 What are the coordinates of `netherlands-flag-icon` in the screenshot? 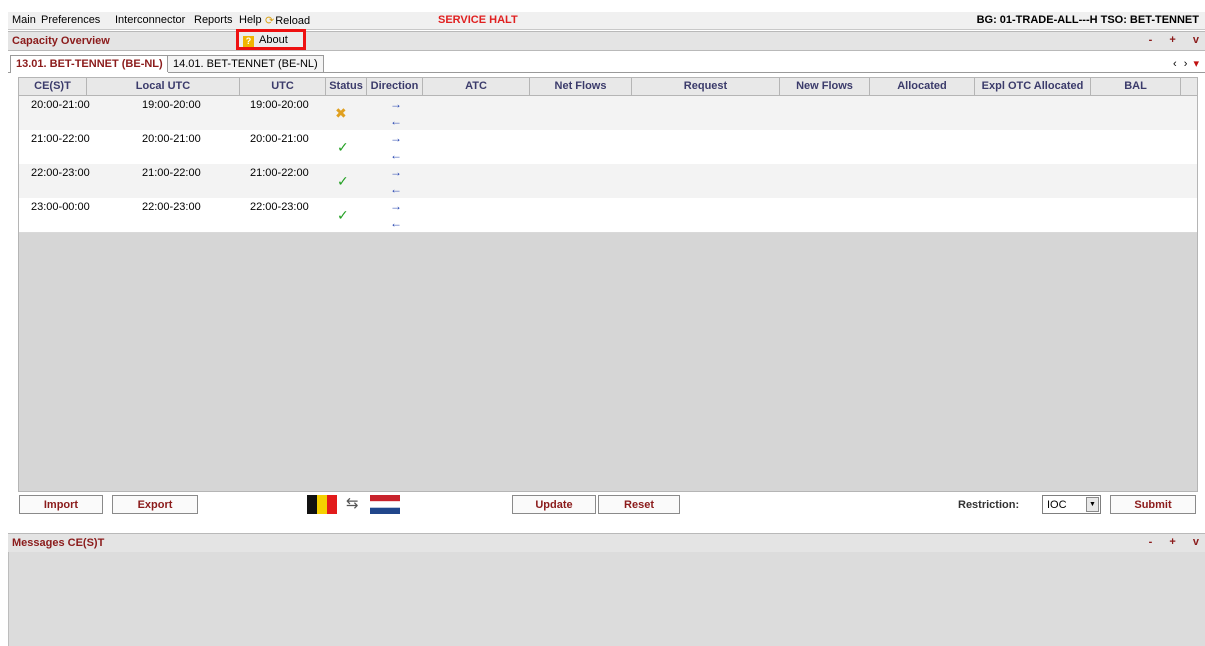 It's located at (385, 504).